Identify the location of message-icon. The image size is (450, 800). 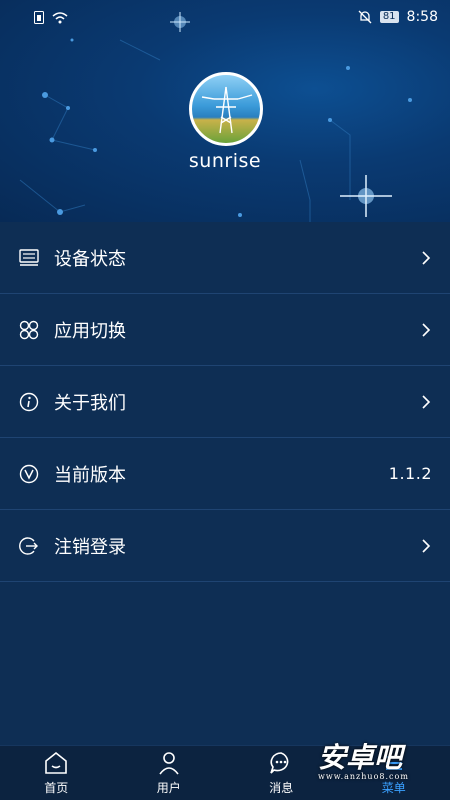
(279, 763).